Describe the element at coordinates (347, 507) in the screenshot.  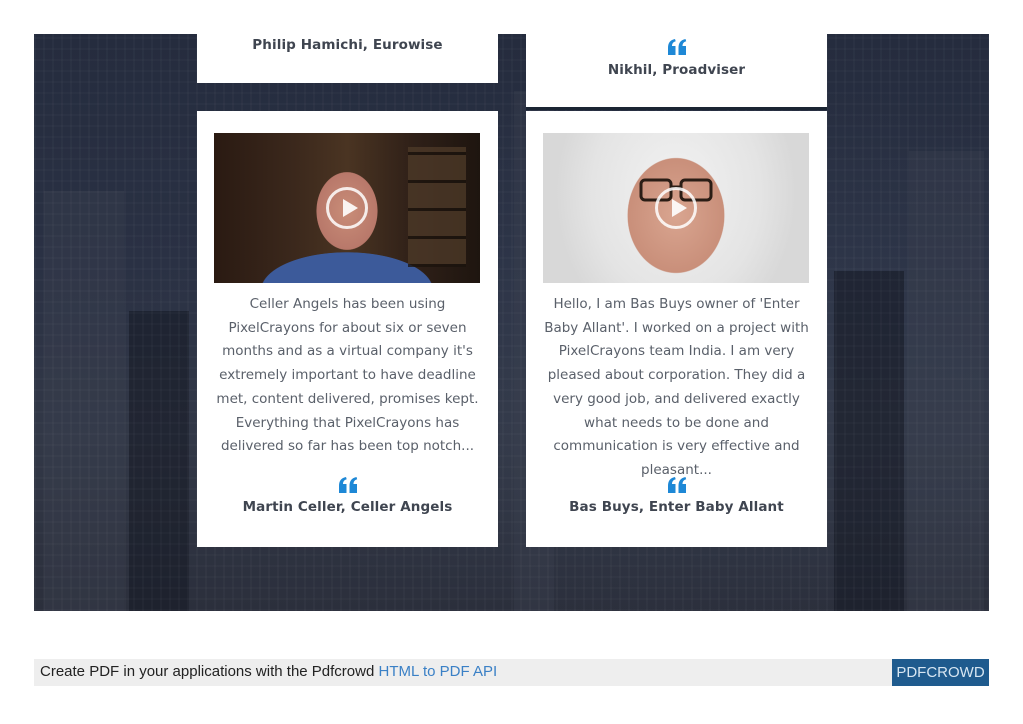
I see `testimonial-author: Martin Celler, Celler Angels` at that location.